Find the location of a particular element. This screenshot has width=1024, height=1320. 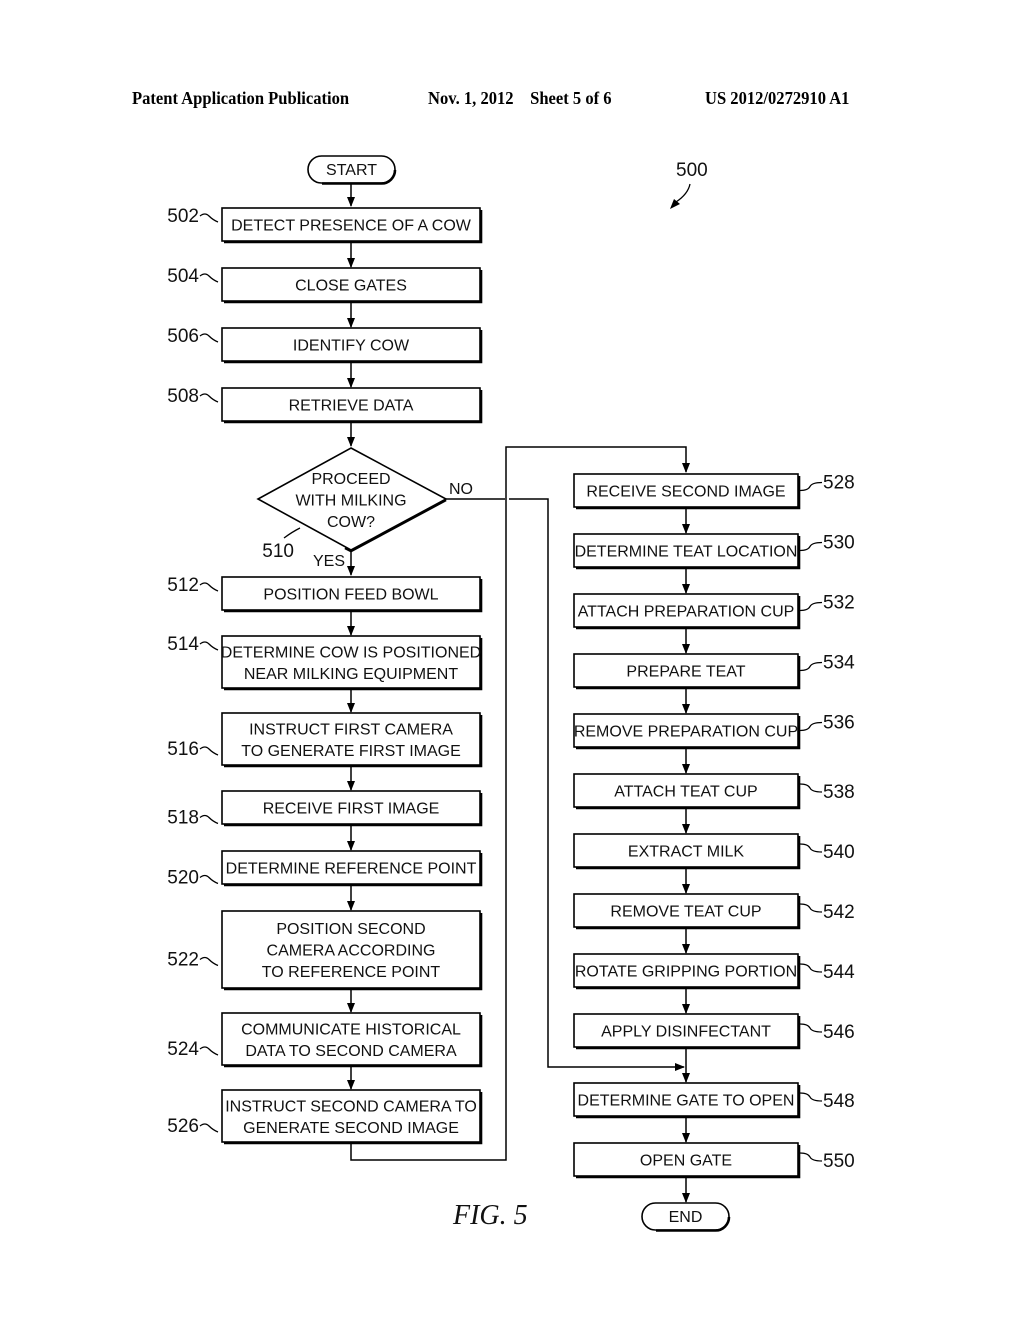

step-ref-number: 504 is located at coordinates (183, 276).